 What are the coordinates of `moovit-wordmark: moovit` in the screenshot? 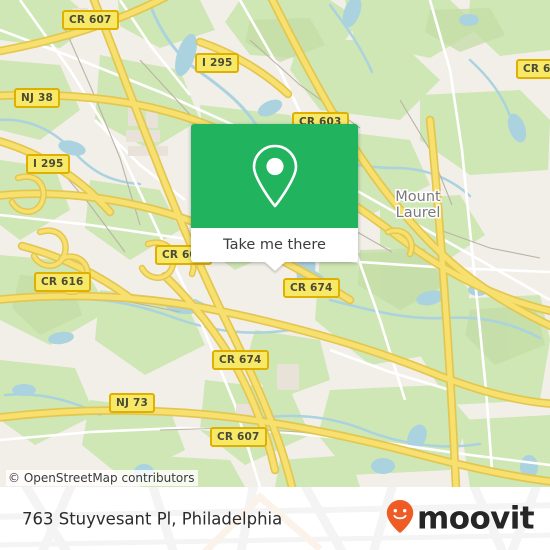 It's located at (476, 518).